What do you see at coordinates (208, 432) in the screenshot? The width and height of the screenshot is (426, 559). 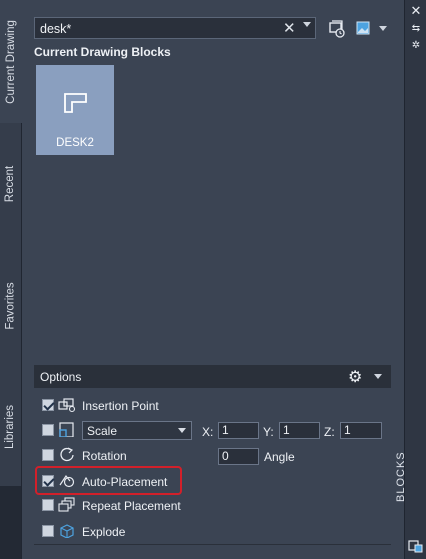 I see `scale-x-label: X:` at bounding box center [208, 432].